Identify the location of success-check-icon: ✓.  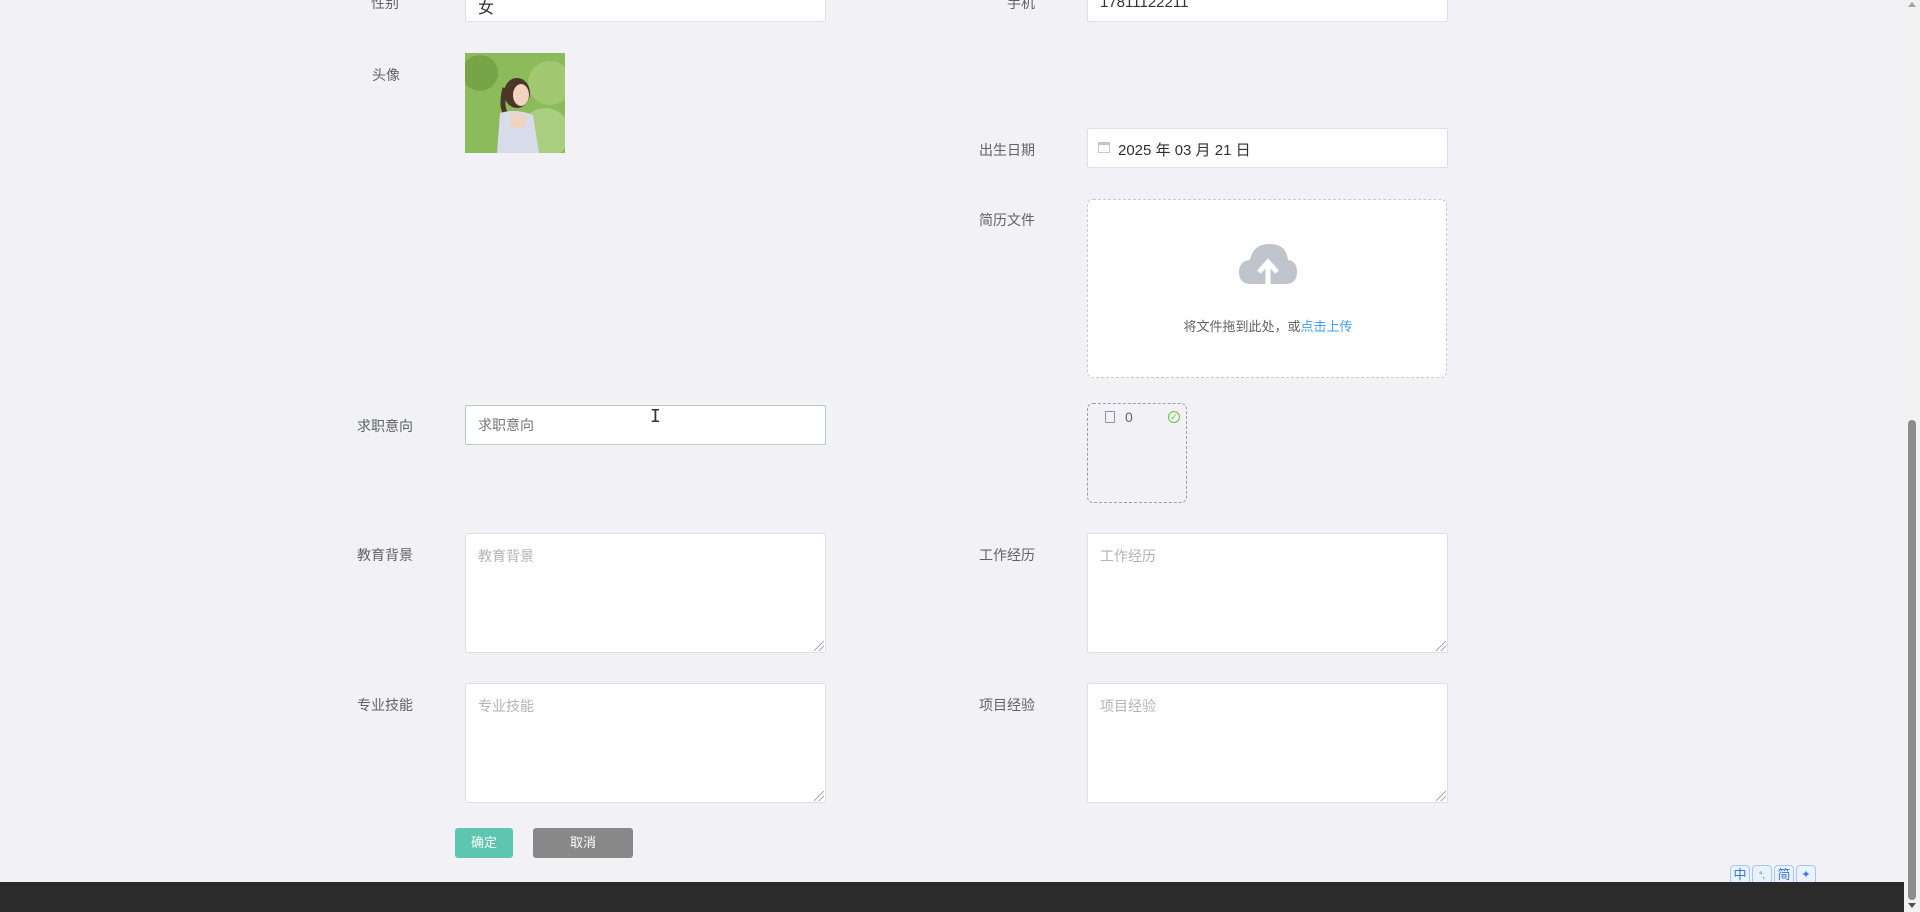
(1174, 417).